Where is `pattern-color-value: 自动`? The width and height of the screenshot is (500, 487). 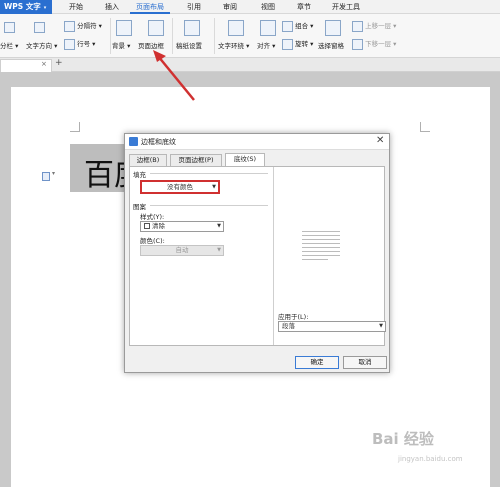
pattern-color-value: 自动 is located at coordinates (182, 250).